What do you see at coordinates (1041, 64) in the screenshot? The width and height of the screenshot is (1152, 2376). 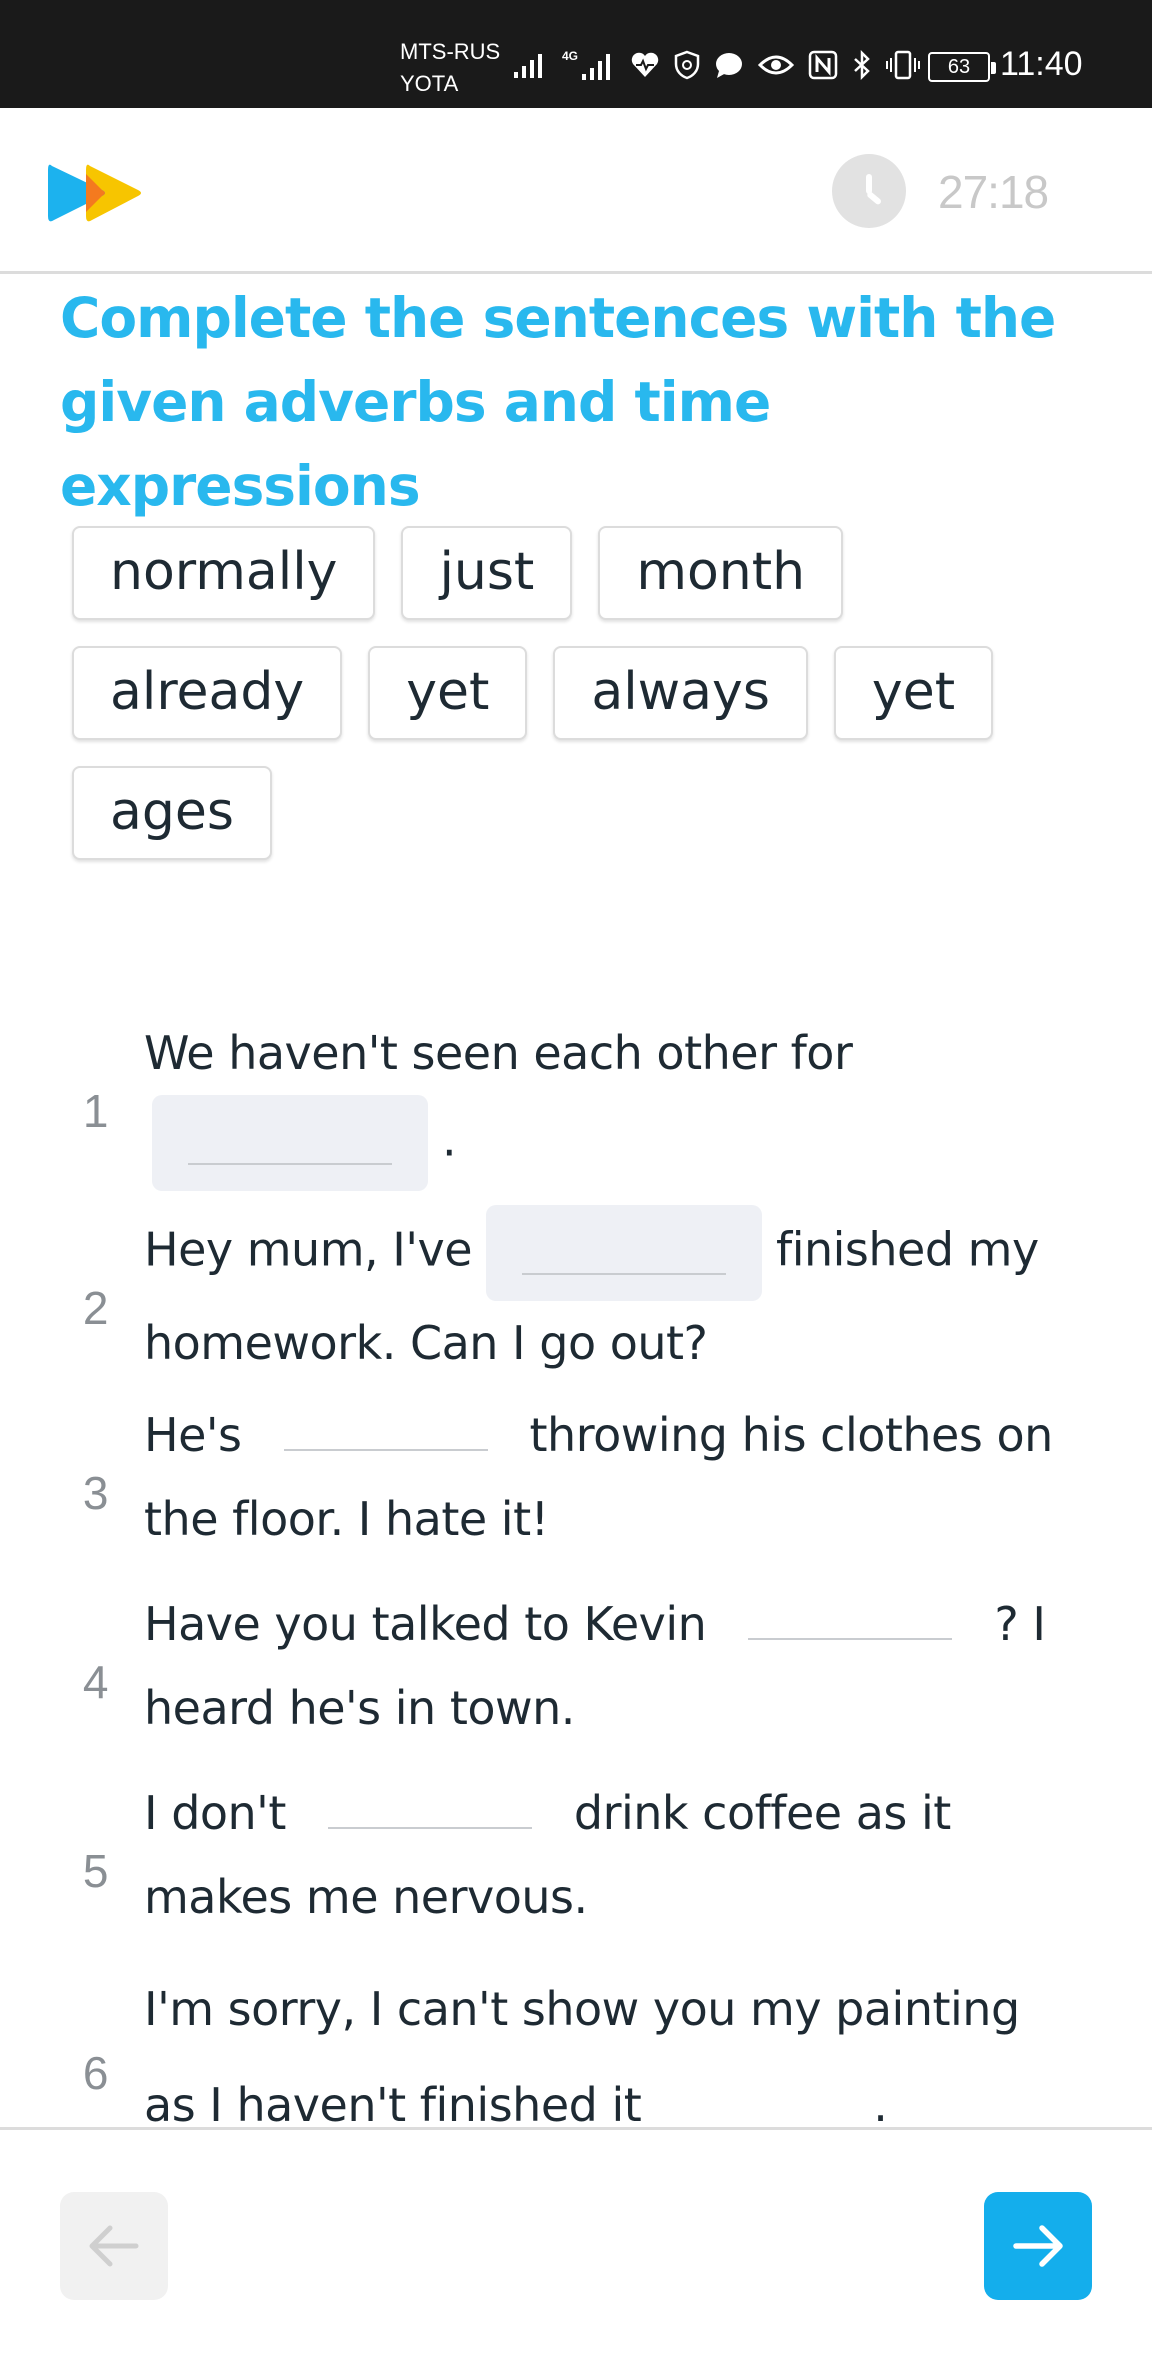 I see `status-time: 11:40` at bounding box center [1041, 64].